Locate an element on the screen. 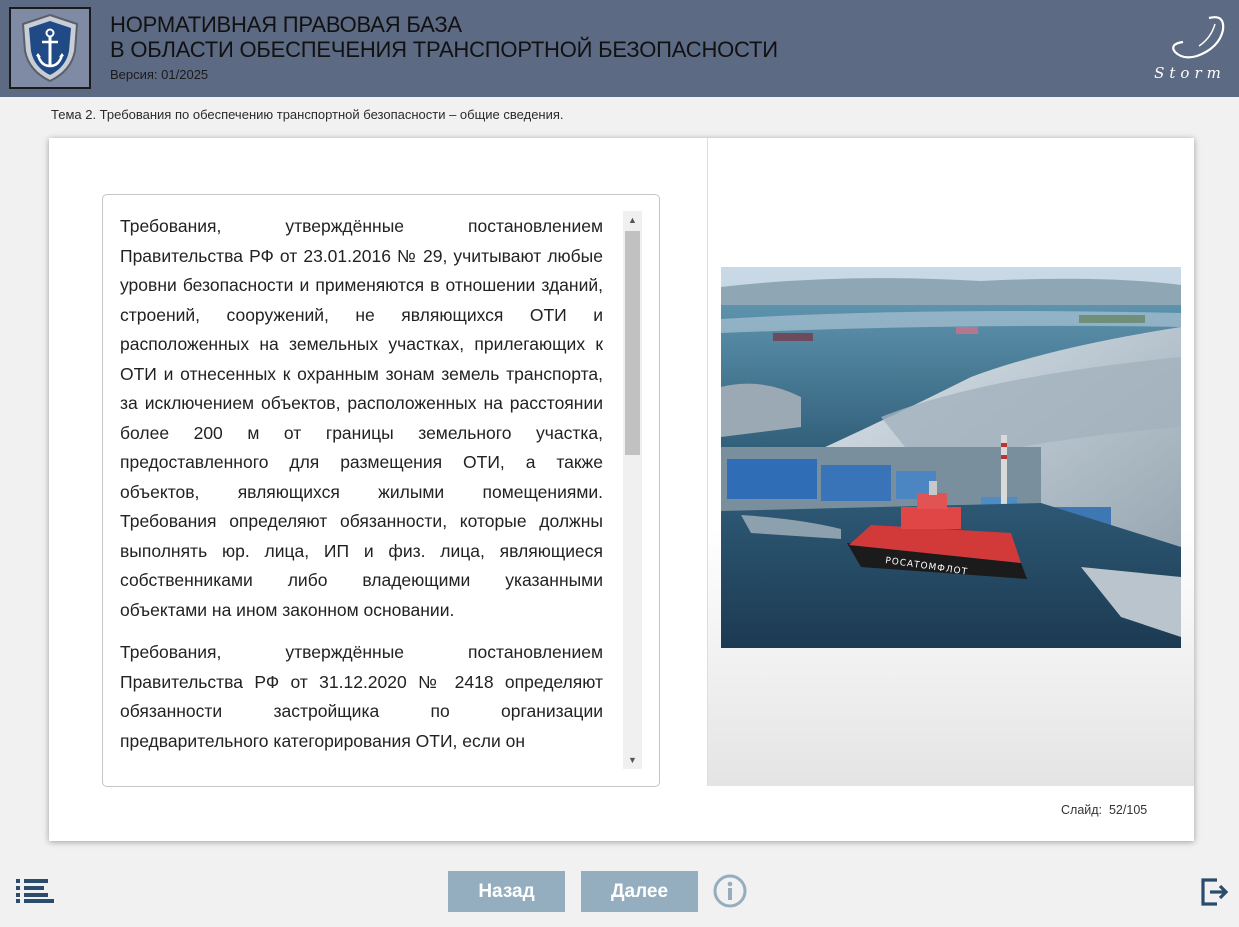 This screenshot has width=1239, height=927. slide-counter-label: Слайд: is located at coordinates (1082, 810).